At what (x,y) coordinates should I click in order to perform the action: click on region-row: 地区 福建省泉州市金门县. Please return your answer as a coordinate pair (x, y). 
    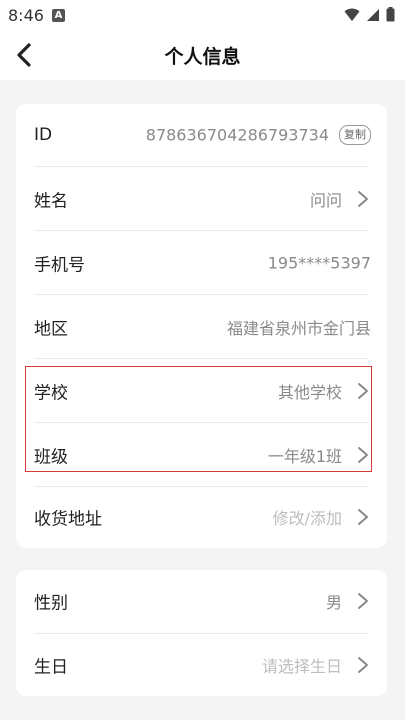
    Looking at the image, I should click on (201, 327).